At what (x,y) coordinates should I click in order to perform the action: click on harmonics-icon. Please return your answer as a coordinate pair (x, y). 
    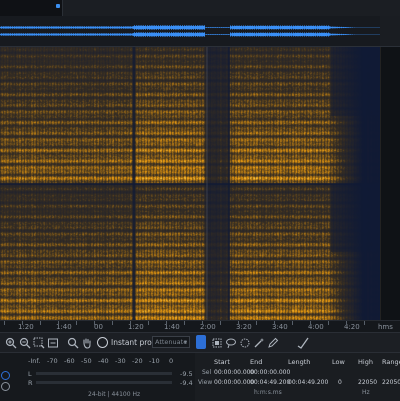
    Looking at the image, I should click on (303, 343).